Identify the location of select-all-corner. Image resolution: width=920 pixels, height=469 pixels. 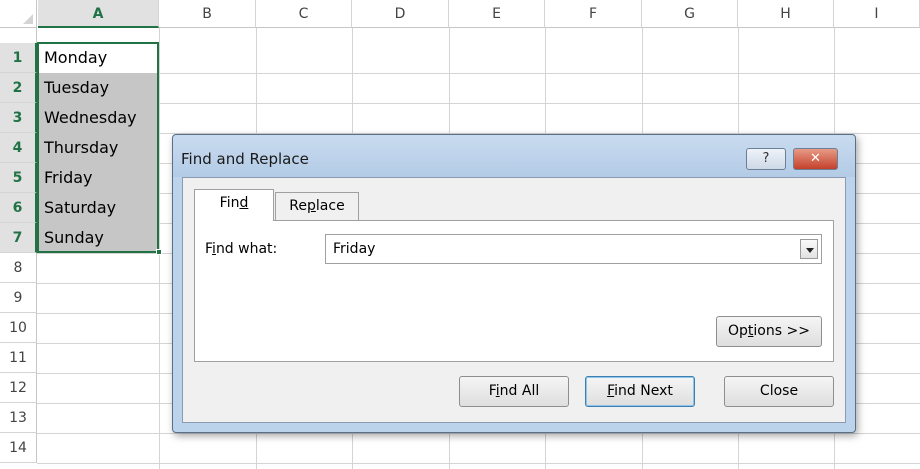
(18, 14).